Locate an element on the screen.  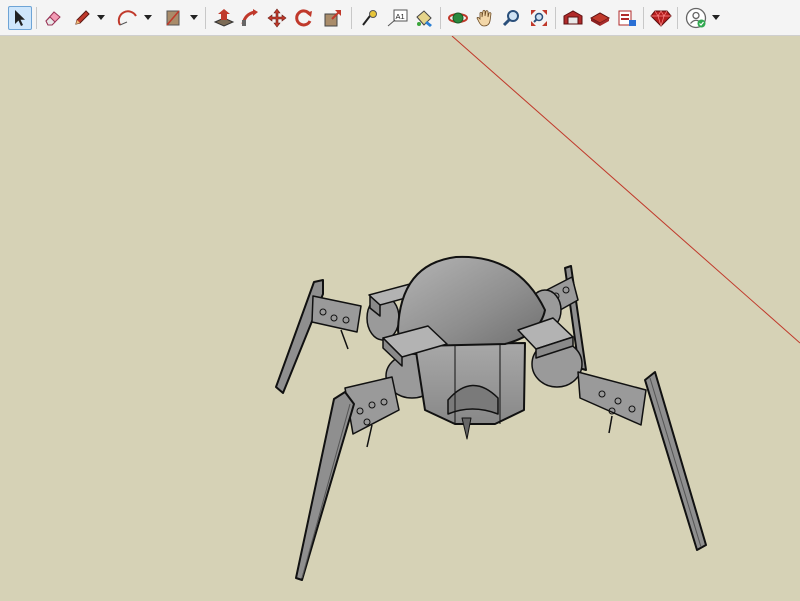
main-toolbar: A1 is located at coordinates (400, 18).